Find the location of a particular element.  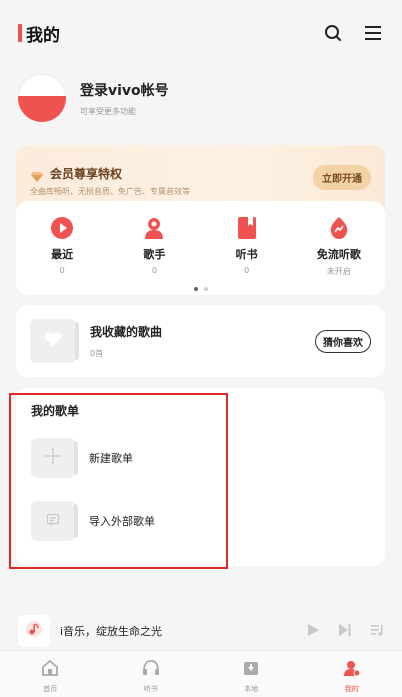

book-icon is located at coordinates (247, 228).